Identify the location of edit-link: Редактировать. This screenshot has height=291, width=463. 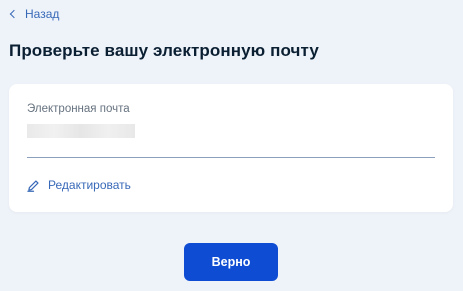
(79, 185).